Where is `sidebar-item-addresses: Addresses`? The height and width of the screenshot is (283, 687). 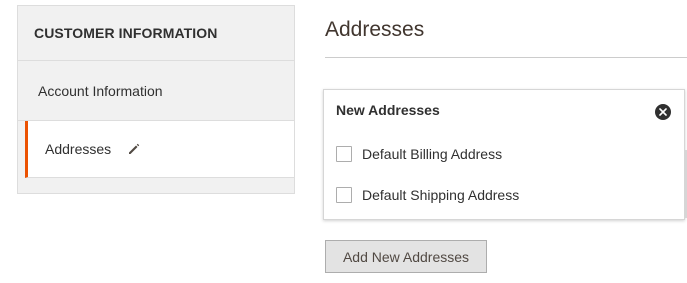
sidebar-item-addresses: Addresses is located at coordinates (159, 149).